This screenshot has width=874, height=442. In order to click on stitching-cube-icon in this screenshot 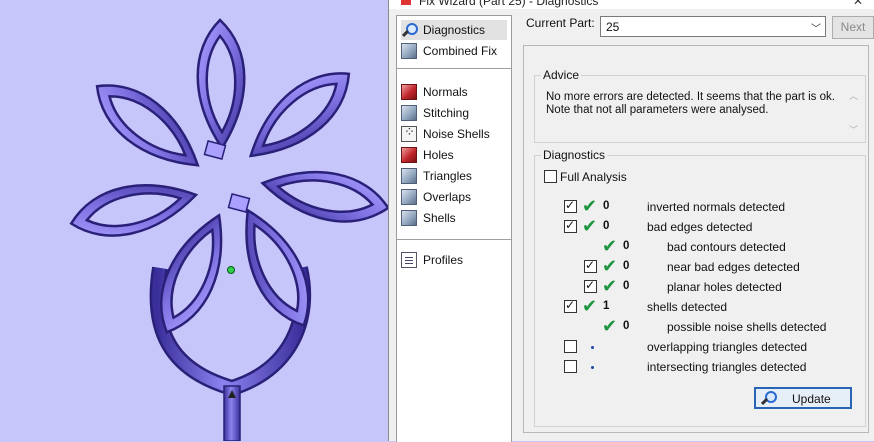, I will do `click(409, 113)`.